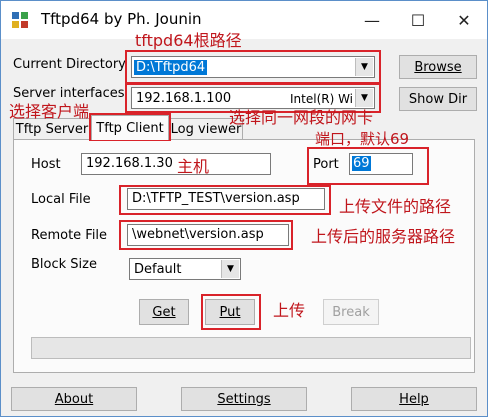 This screenshot has width=488, height=417. What do you see at coordinates (74, 399) in the screenshot?
I see `about-button: About` at bounding box center [74, 399].